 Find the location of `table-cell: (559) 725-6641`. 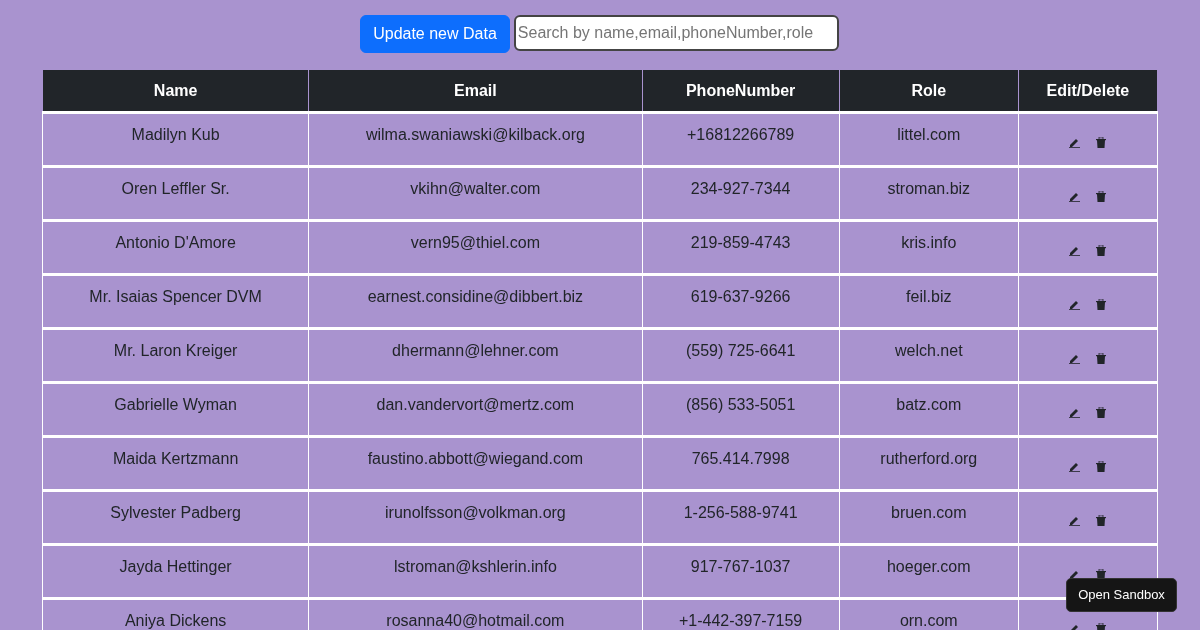

table-cell: (559) 725-6641 is located at coordinates (741, 355).